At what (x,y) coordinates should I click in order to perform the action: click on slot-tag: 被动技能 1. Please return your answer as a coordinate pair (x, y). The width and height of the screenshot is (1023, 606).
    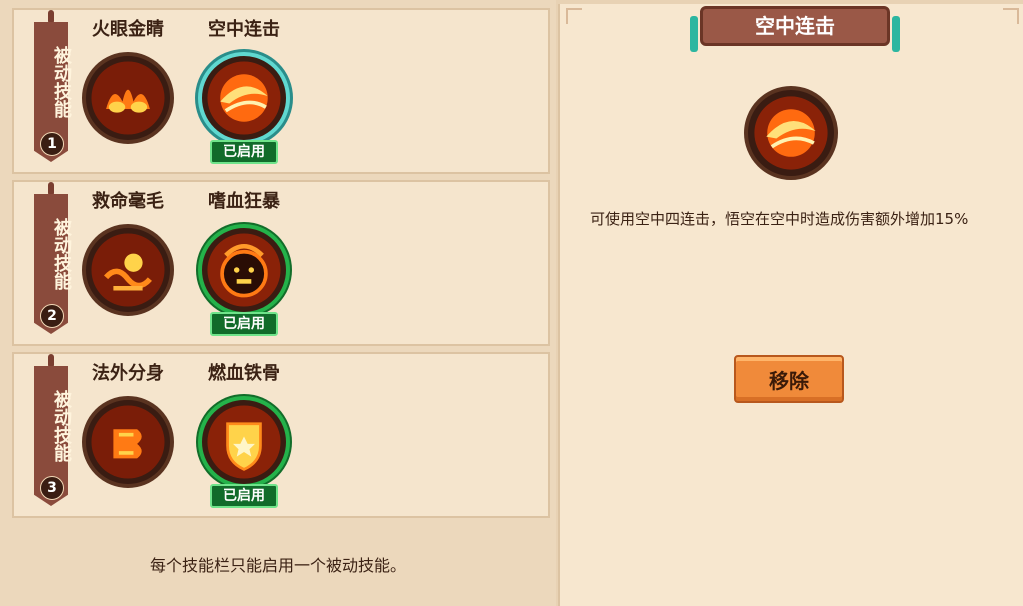
    Looking at the image, I should click on (53, 88).